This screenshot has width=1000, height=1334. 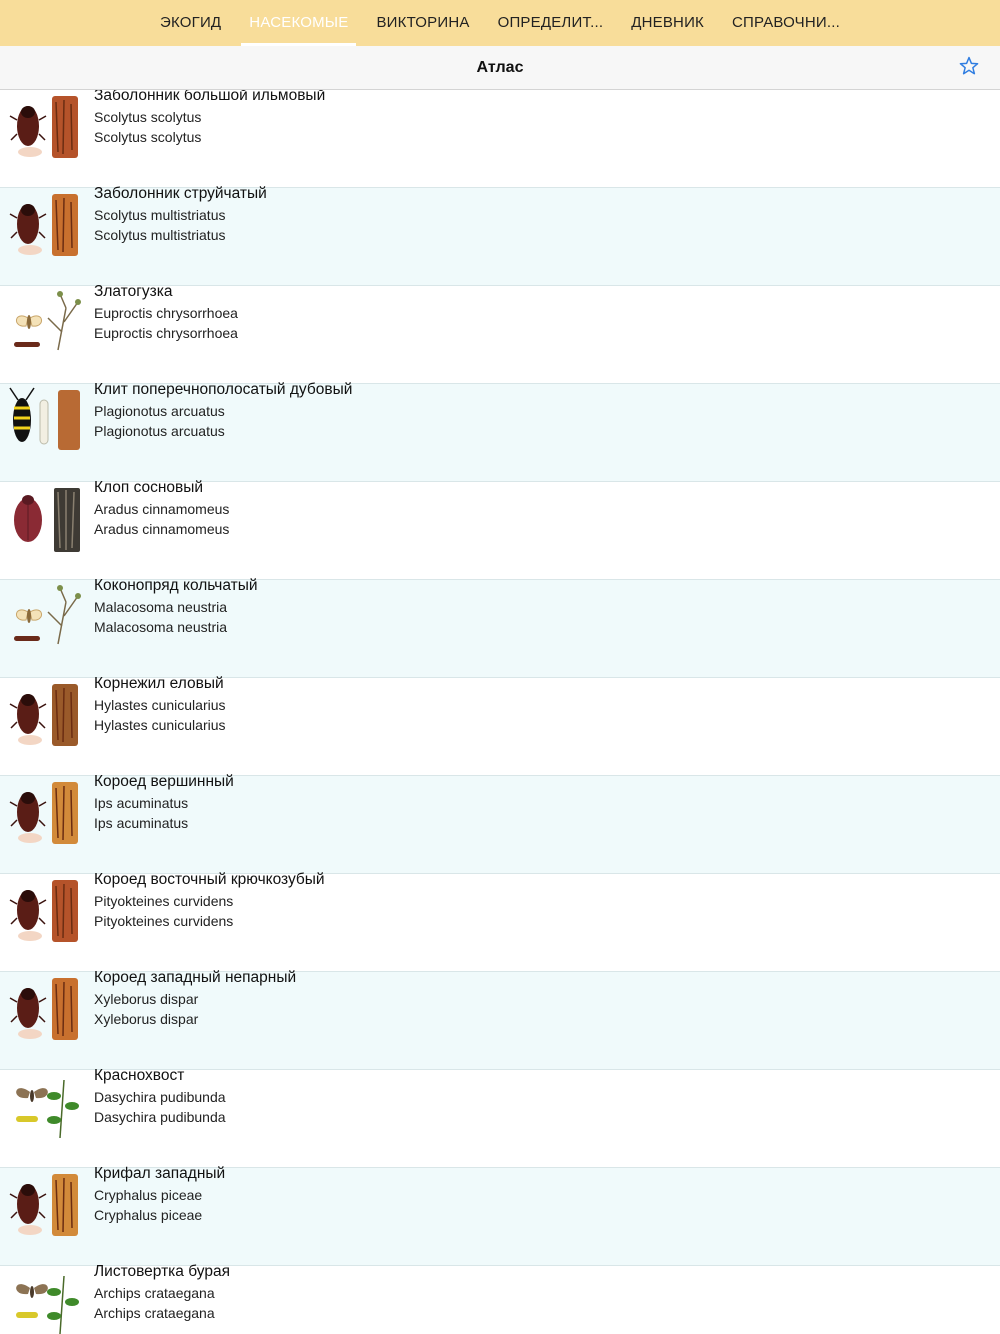 I want to click on latin-name: Aradus cinnamomeus, so click(x=162, y=509).